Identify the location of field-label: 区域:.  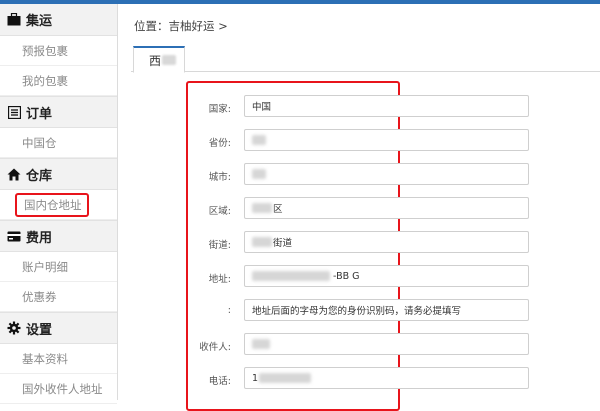
(219, 211).